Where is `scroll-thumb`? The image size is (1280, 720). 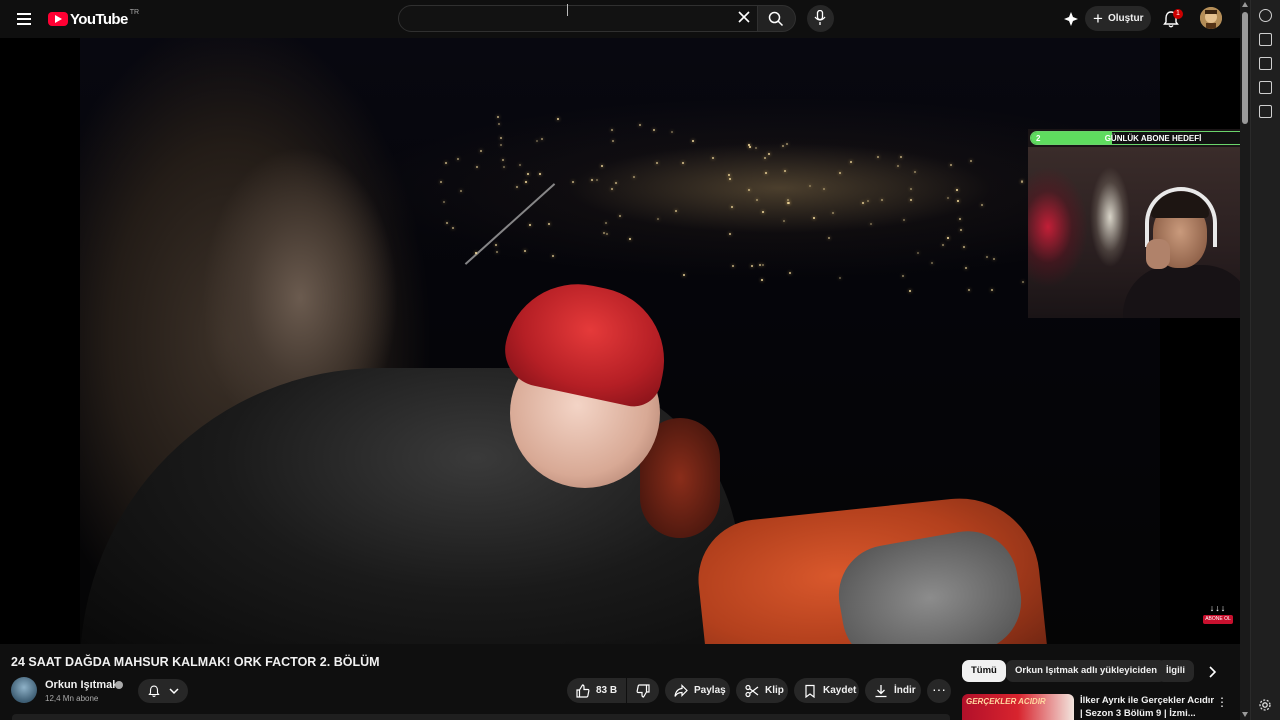 scroll-thumb is located at coordinates (1245, 68).